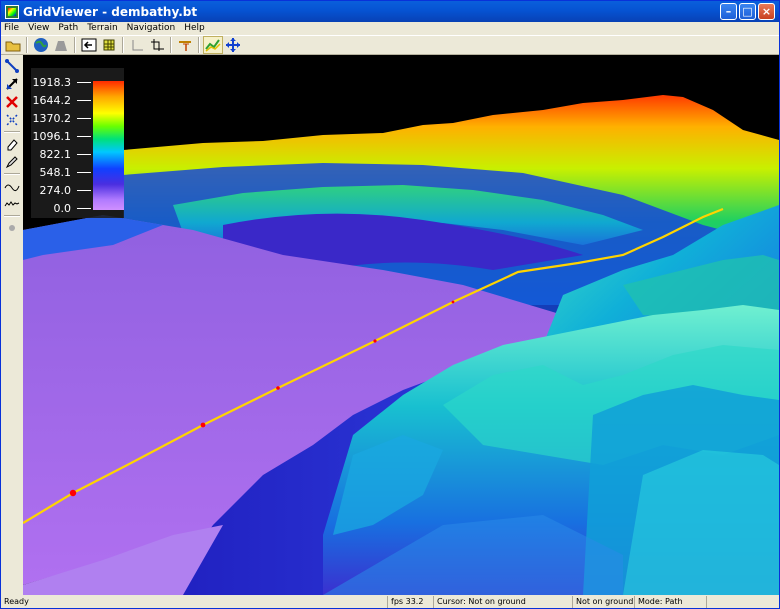  What do you see at coordinates (213, 45) in the screenshot?
I see `surface-icon` at bounding box center [213, 45].